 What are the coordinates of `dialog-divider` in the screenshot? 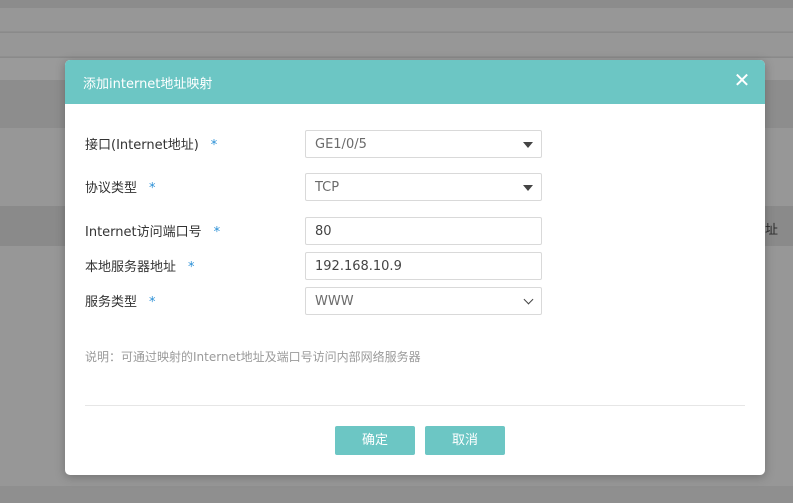 It's located at (415, 405).